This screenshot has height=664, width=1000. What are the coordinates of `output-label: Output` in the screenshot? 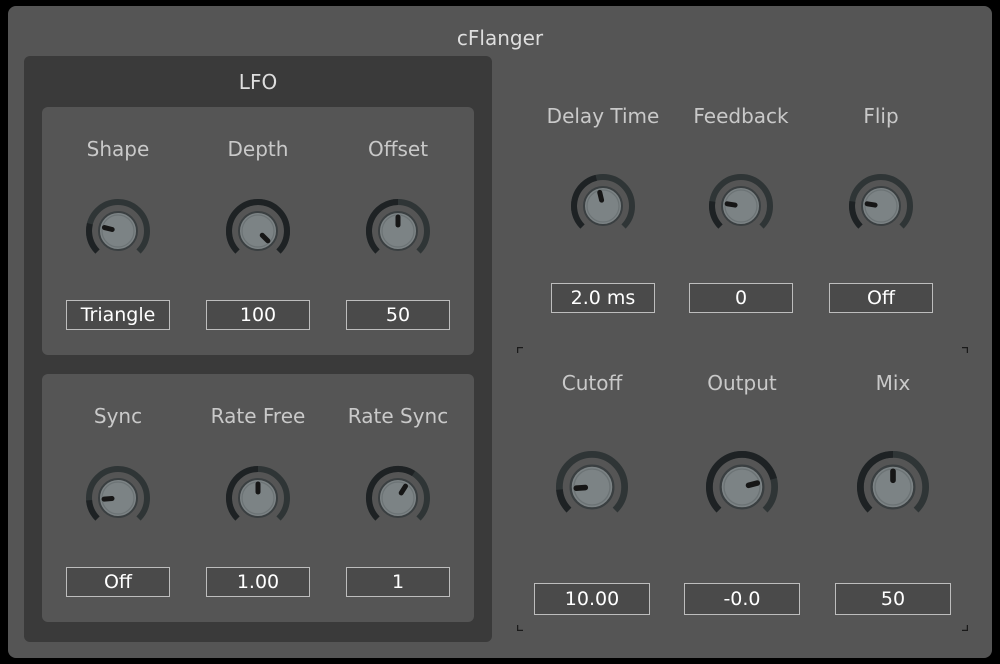 It's located at (742, 383).